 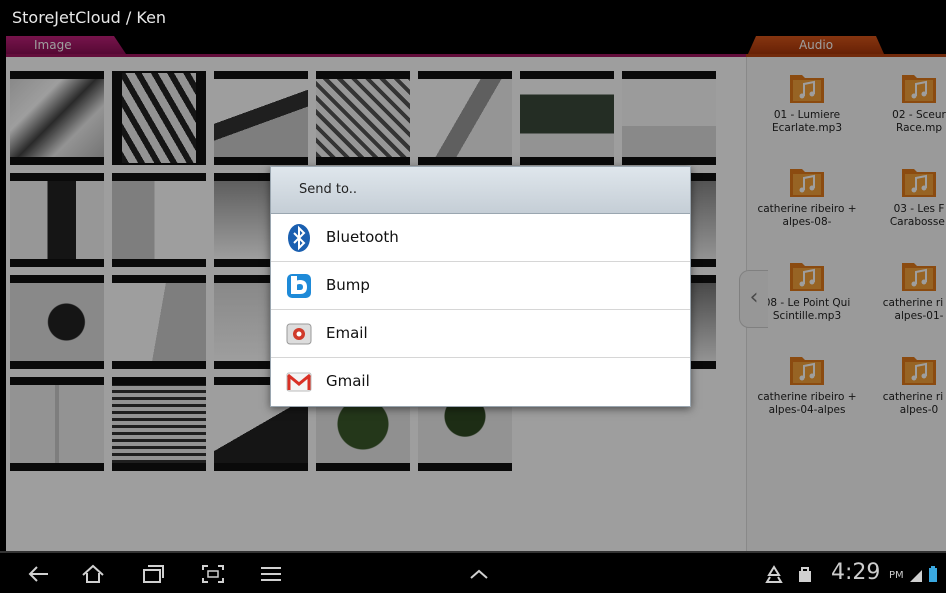 What do you see at coordinates (805, 574) in the screenshot?
I see `bag-icon` at bounding box center [805, 574].